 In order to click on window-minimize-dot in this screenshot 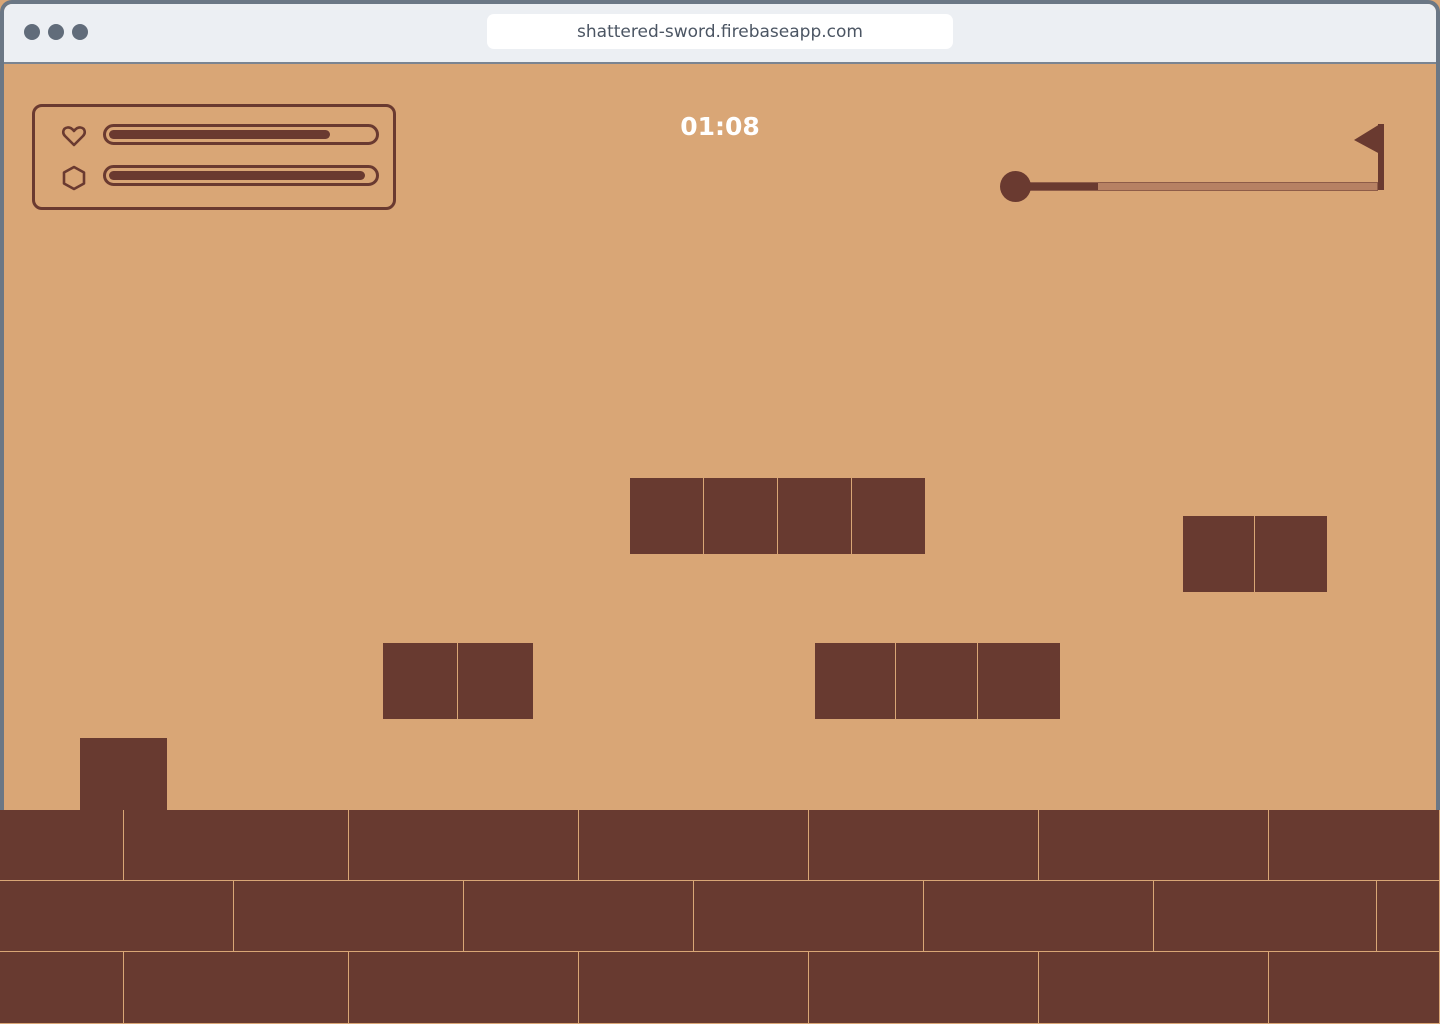, I will do `click(56, 32)`.